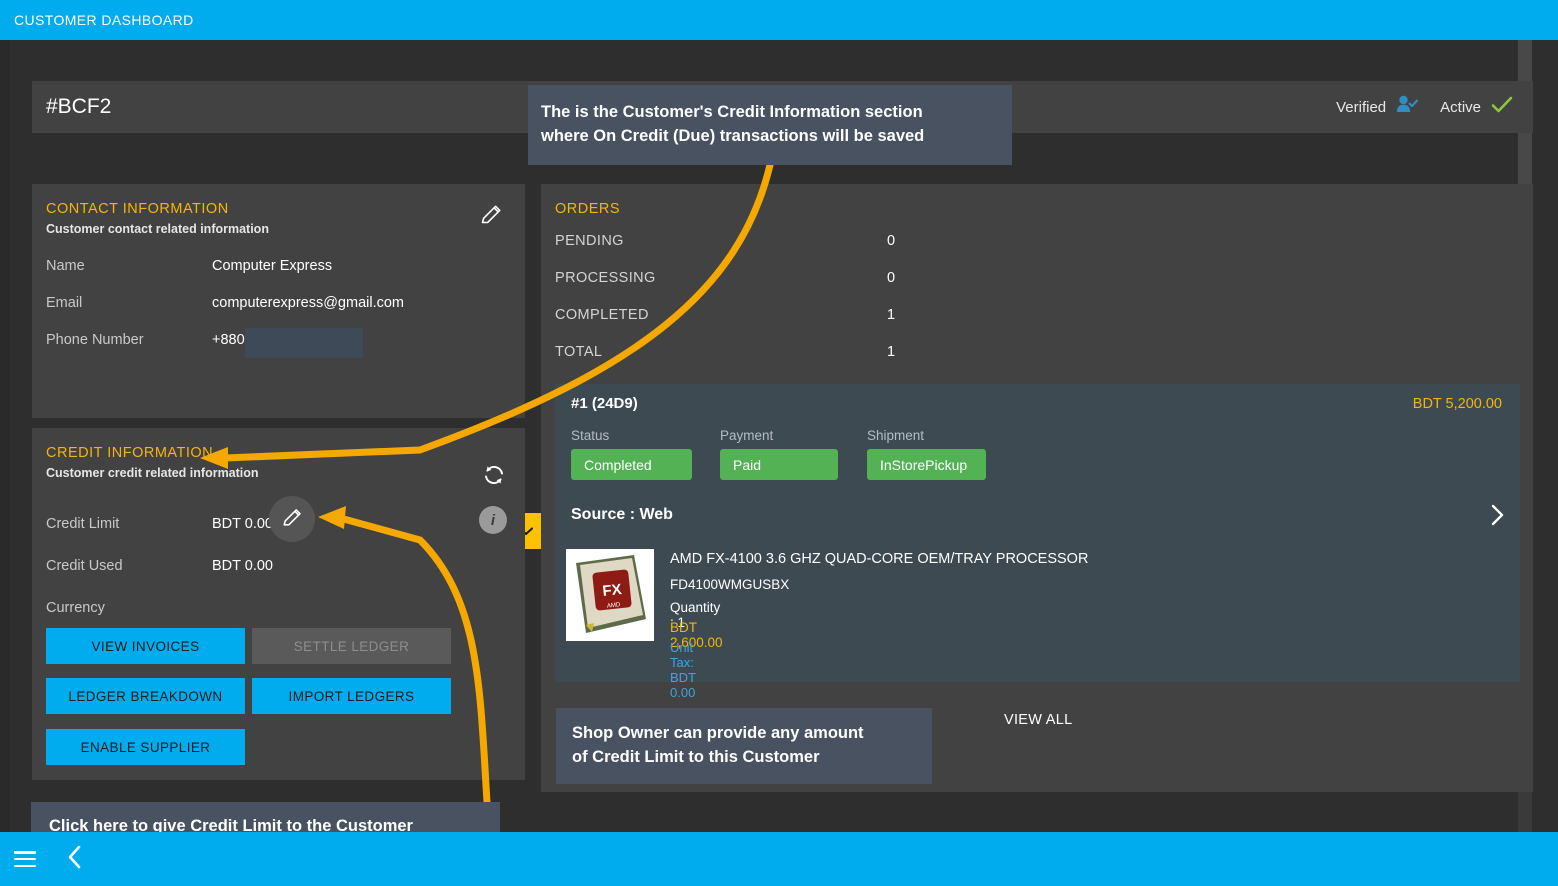  Describe the element at coordinates (491, 214) in the screenshot. I see `edit-contact-pencil-icon` at that location.